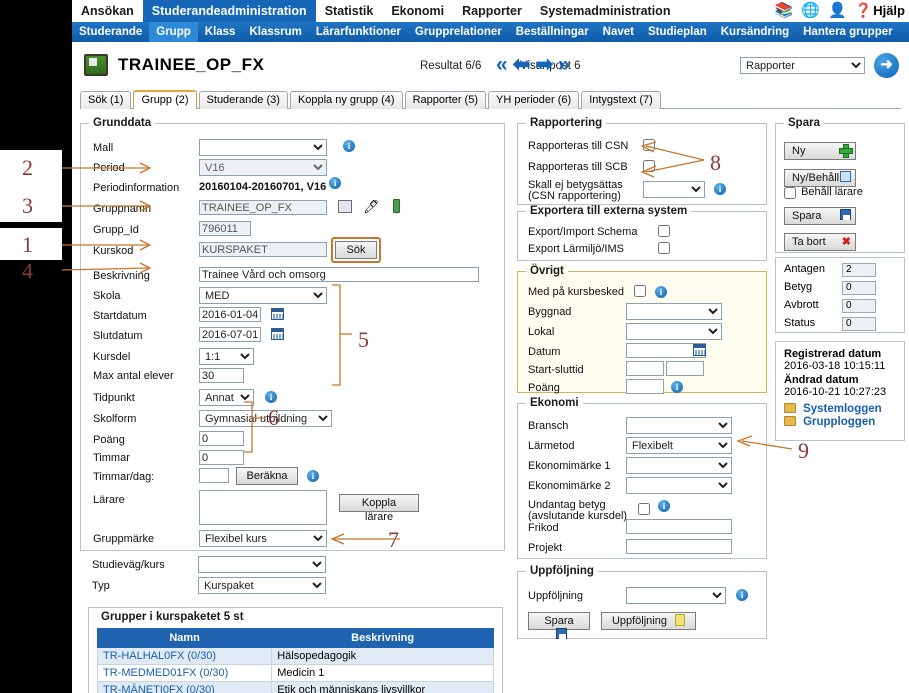 The width and height of the screenshot is (909, 693). Describe the element at coordinates (277, 314) in the screenshot. I see `startdatum-calendar-icon` at that location.